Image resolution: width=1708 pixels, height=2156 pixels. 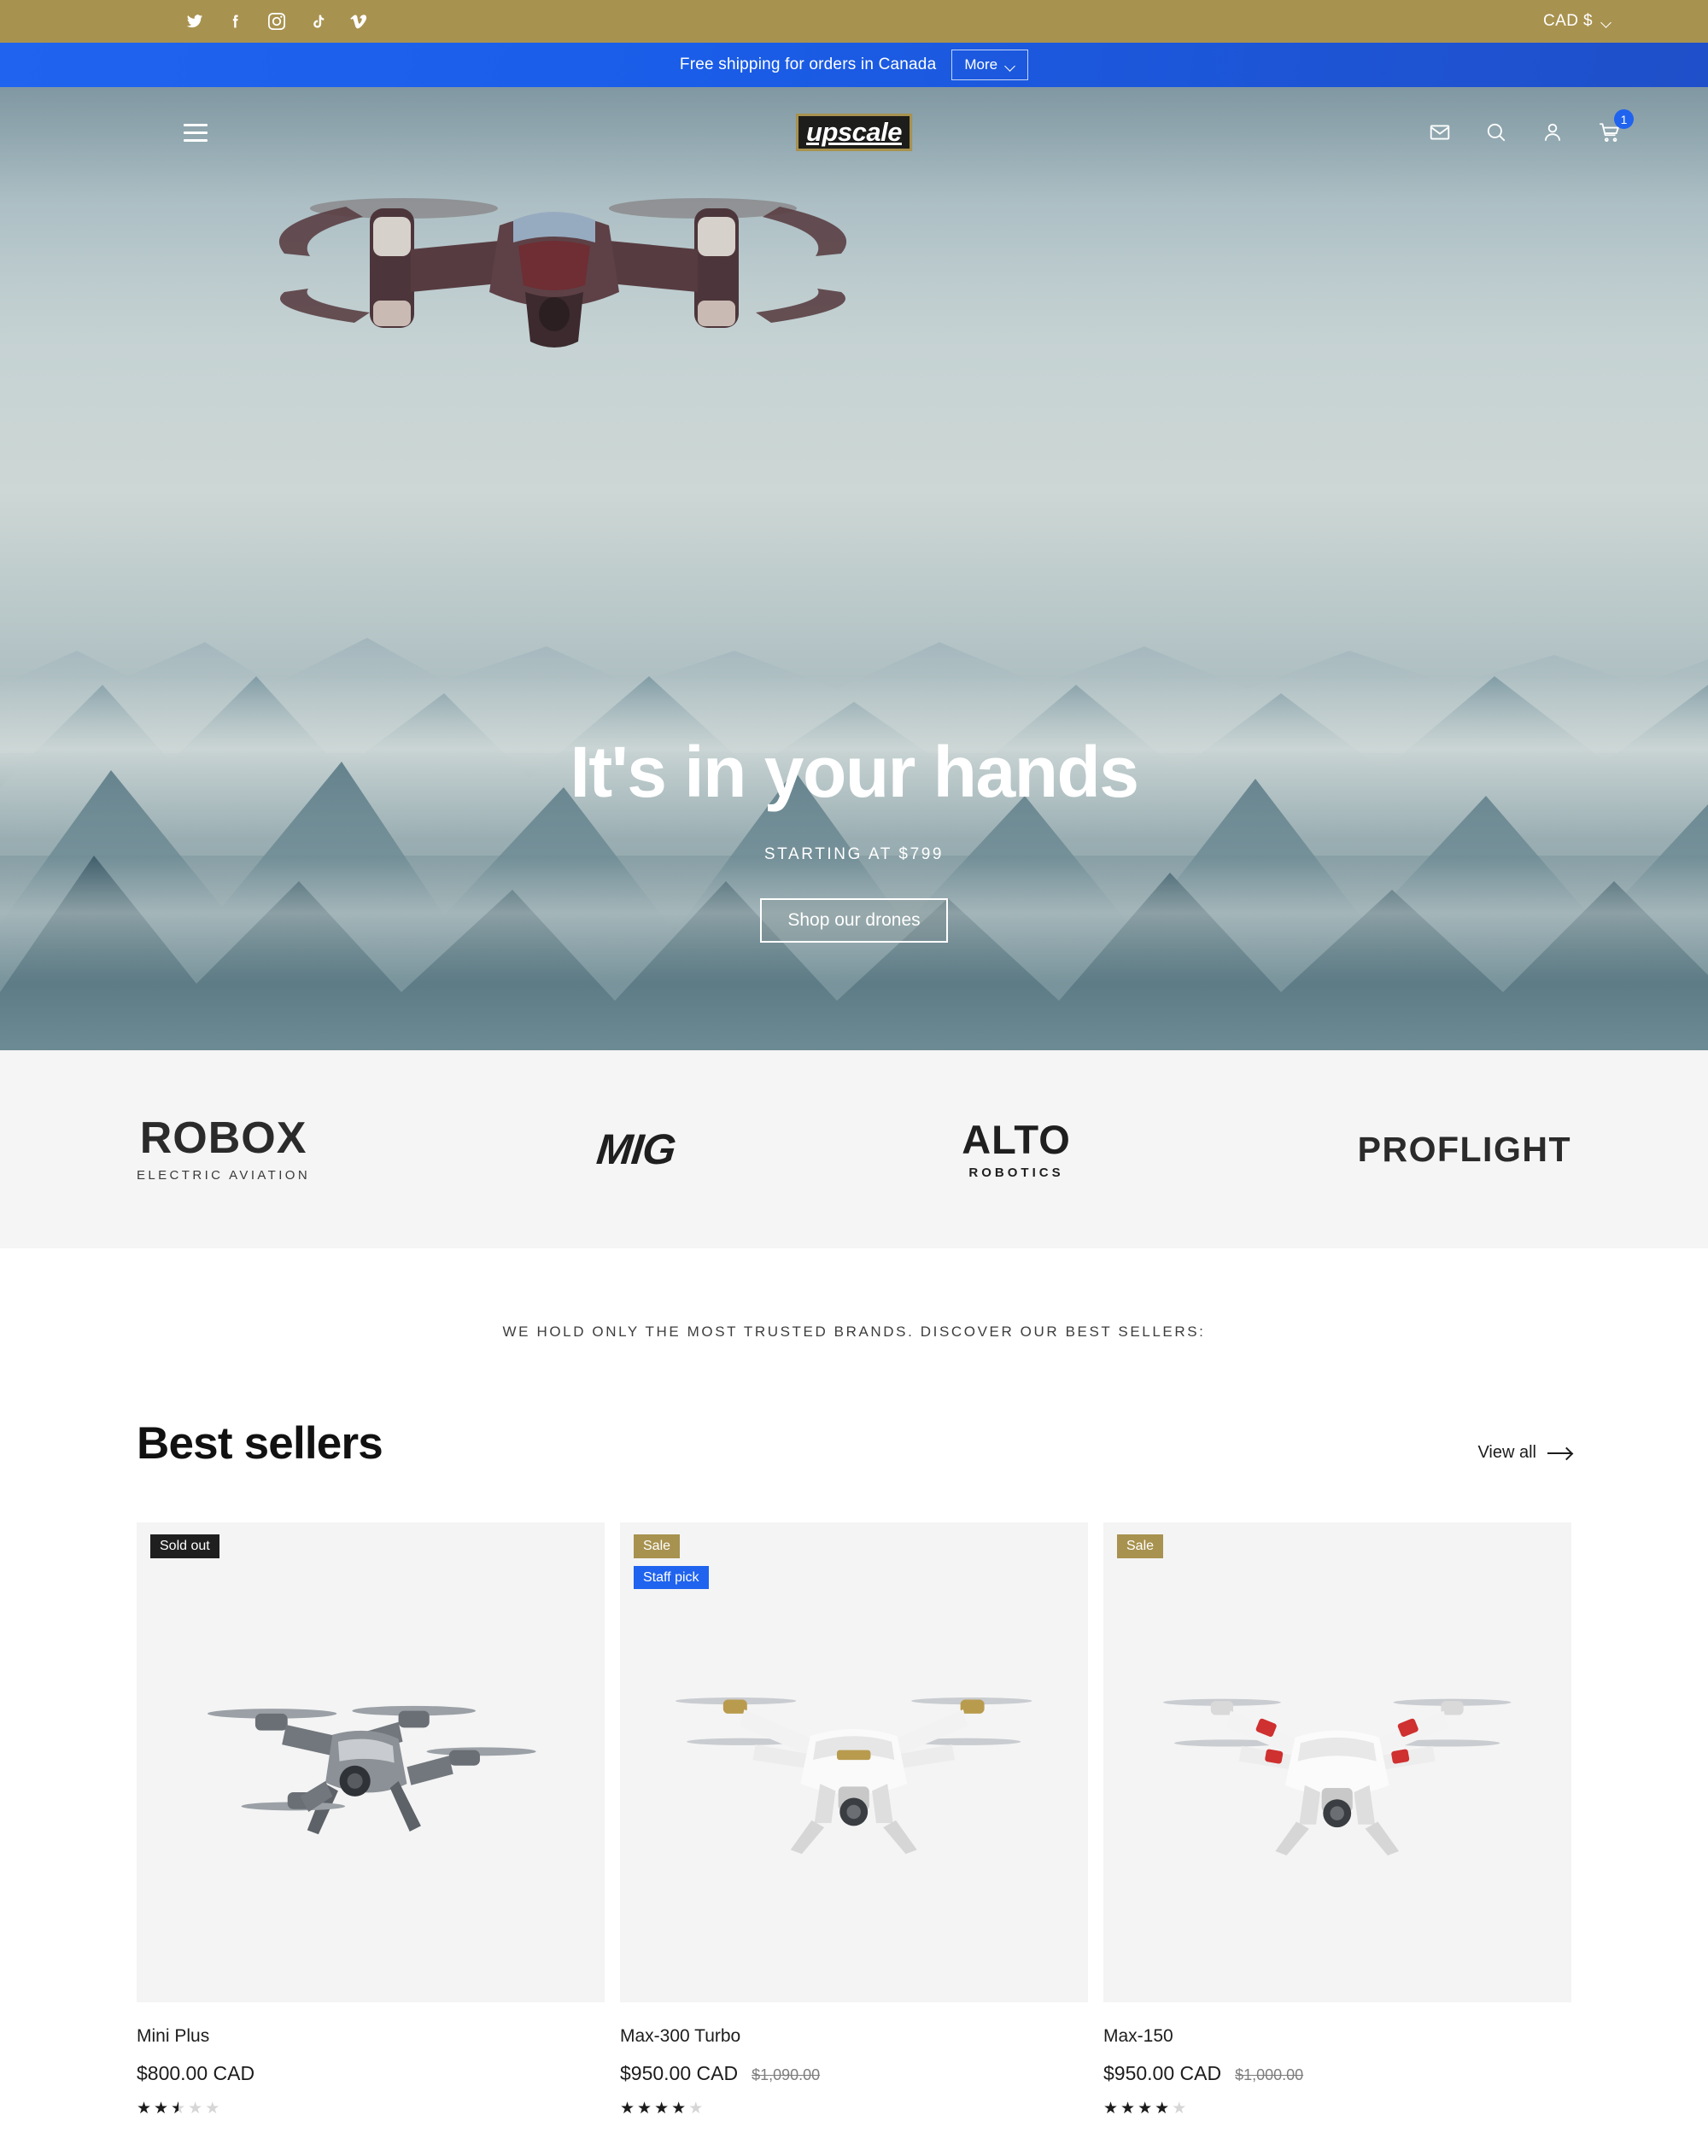 I want to click on product-card: Sale Max-150 $950.00 CAD $1,000.00 ★ ★ ★ ★ ★, so click(x=1337, y=1819).